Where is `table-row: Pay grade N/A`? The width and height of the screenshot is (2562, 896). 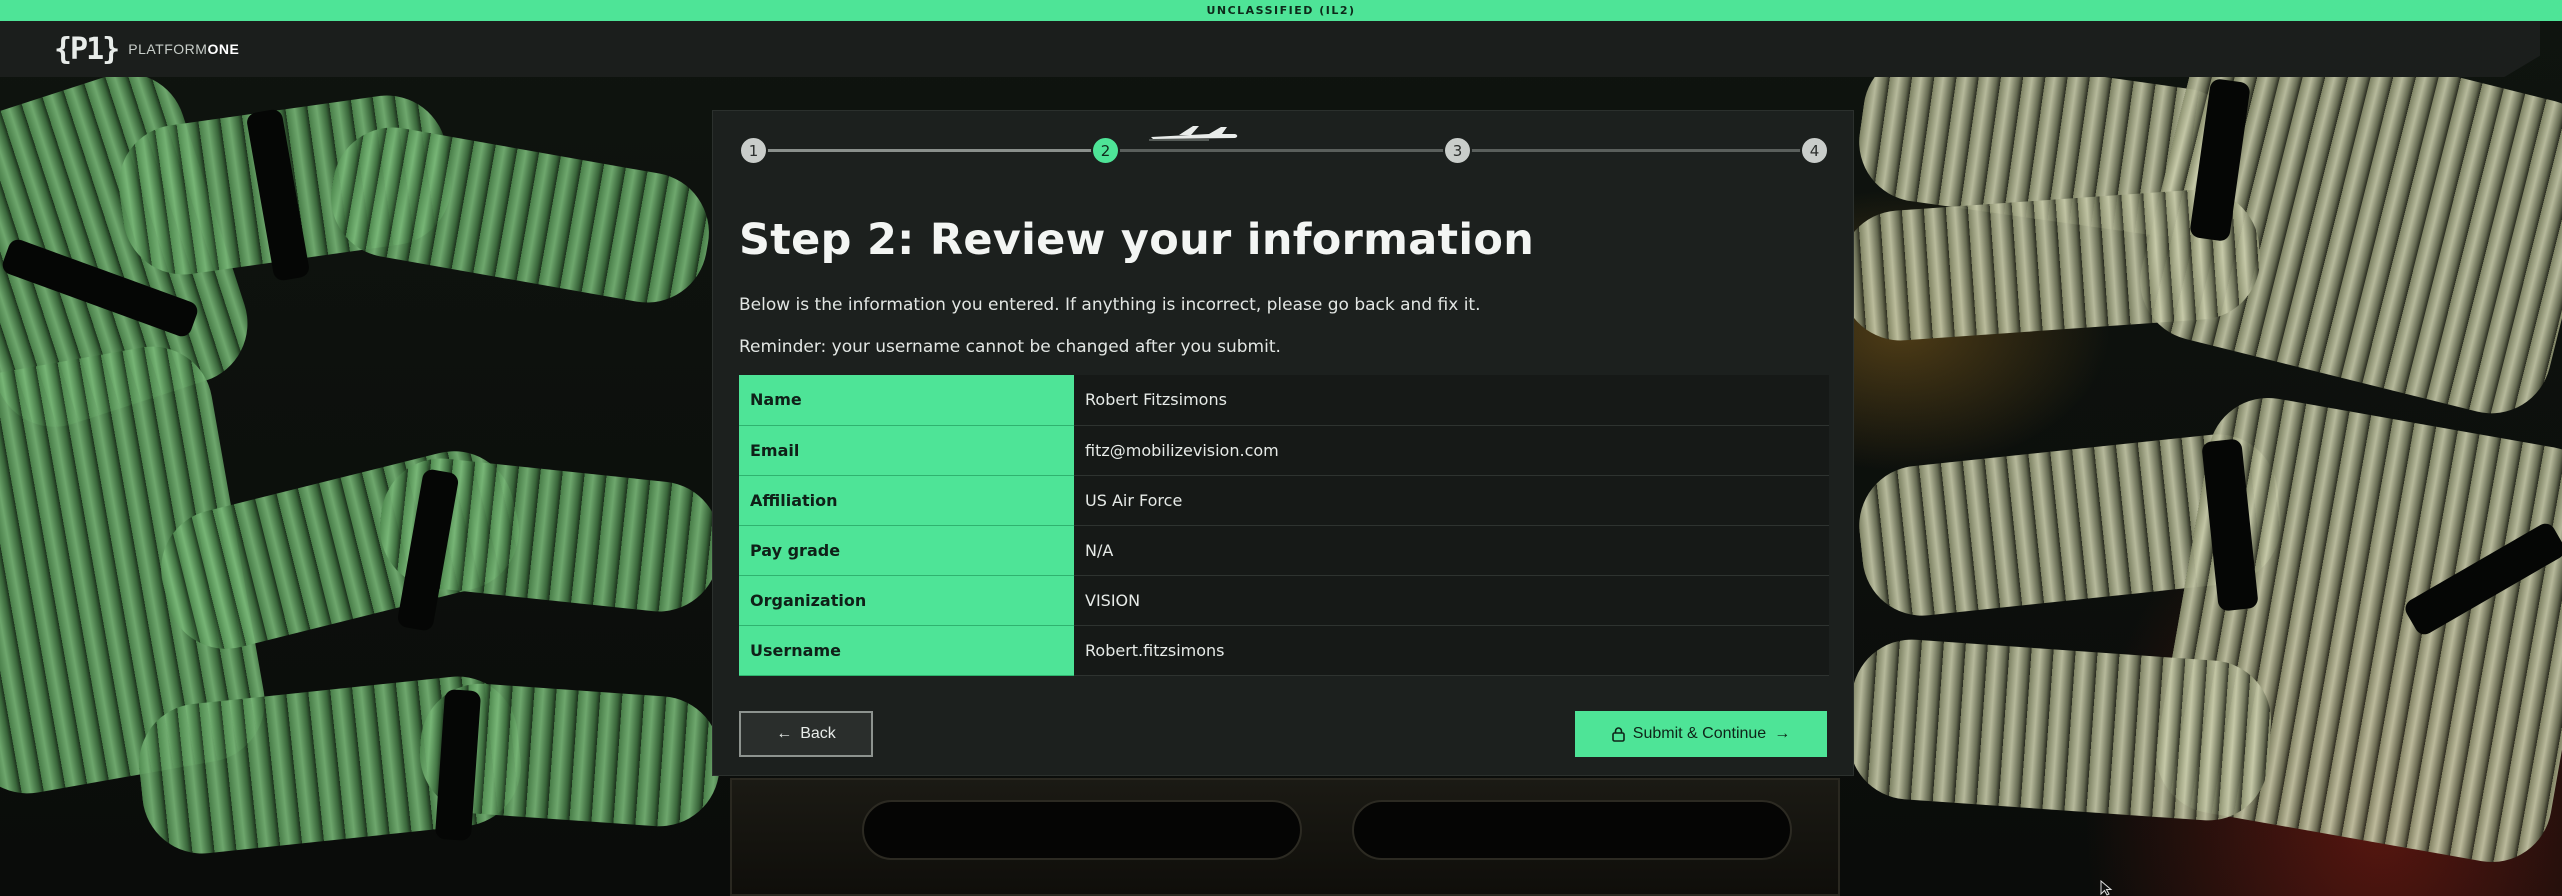 table-row: Pay grade N/A is located at coordinates (1284, 550).